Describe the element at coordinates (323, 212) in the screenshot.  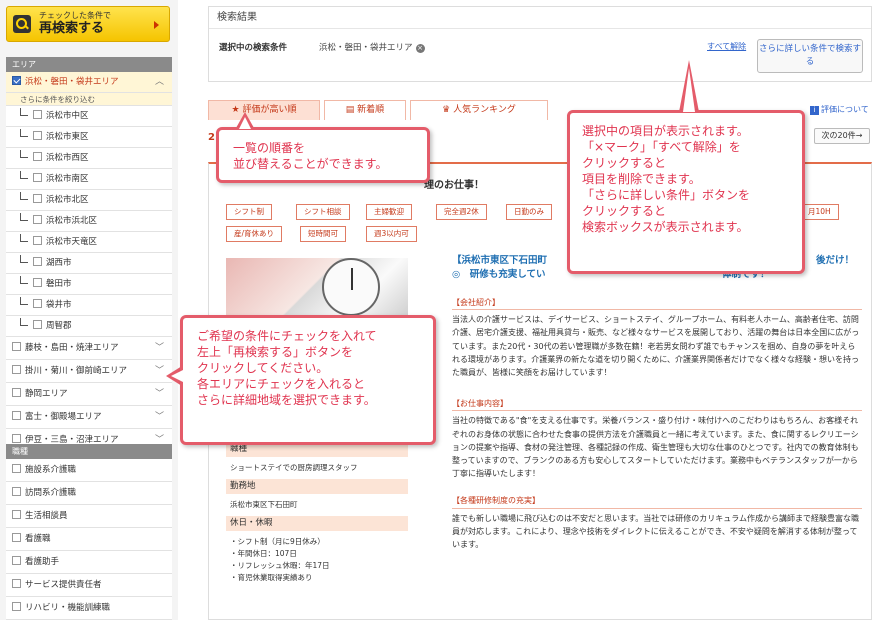
I see `feature-tag: シフト相談` at that location.